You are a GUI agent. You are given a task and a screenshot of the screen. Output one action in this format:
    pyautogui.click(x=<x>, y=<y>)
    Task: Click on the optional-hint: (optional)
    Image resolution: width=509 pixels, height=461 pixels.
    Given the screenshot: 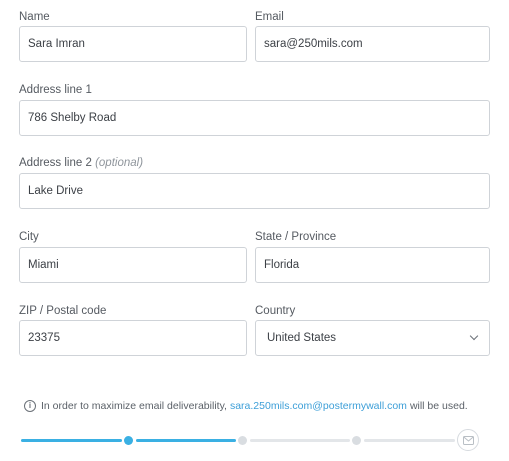 What is the action you would take?
    pyautogui.click(x=119, y=163)
    